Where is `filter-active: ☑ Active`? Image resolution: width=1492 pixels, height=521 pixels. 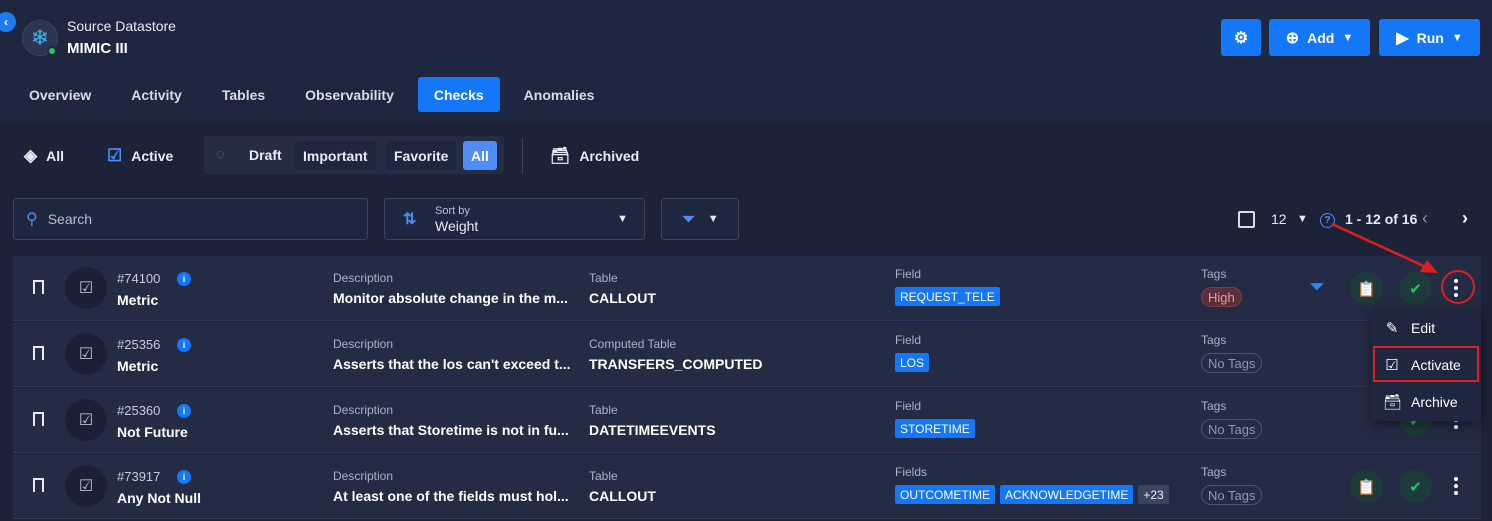 filter-active: ☑ Active is located at coordinates (140, 156).